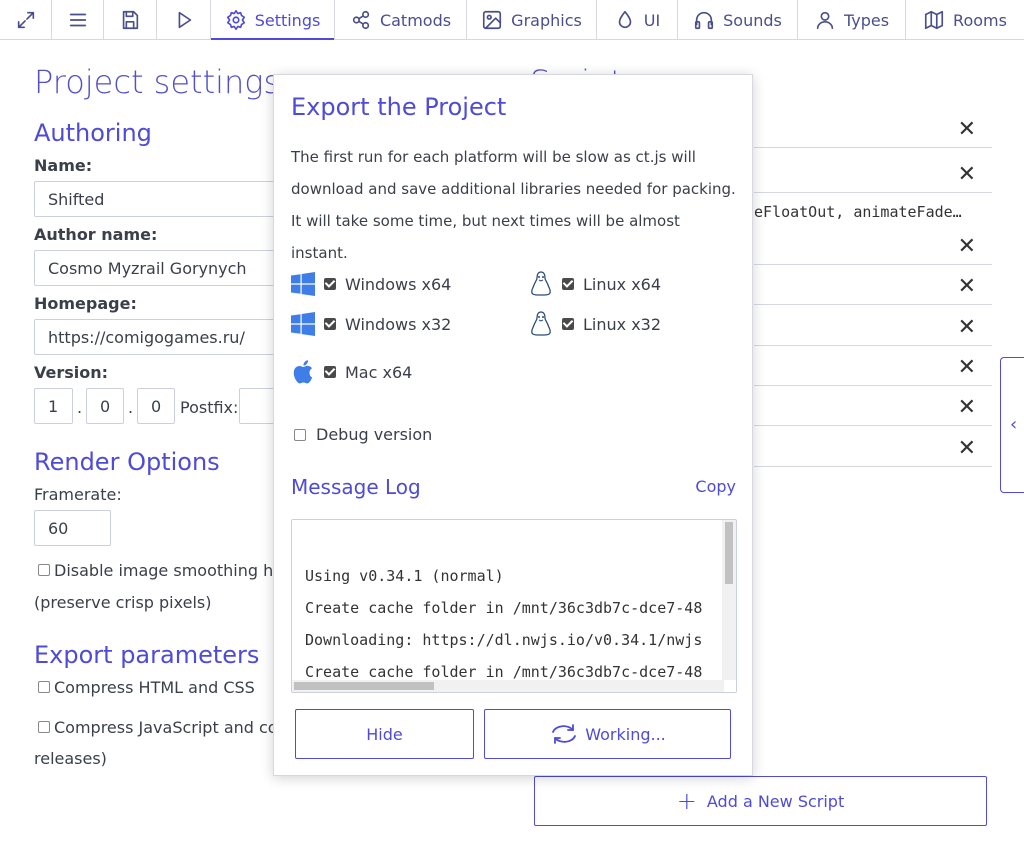 This screenshot has height=850, width=1024. What do you see at coordinates (123, 602) in the screenshot?
I see `smoothing-label-2: (preserve crisp pixels)` at bounding box center [123, 602].